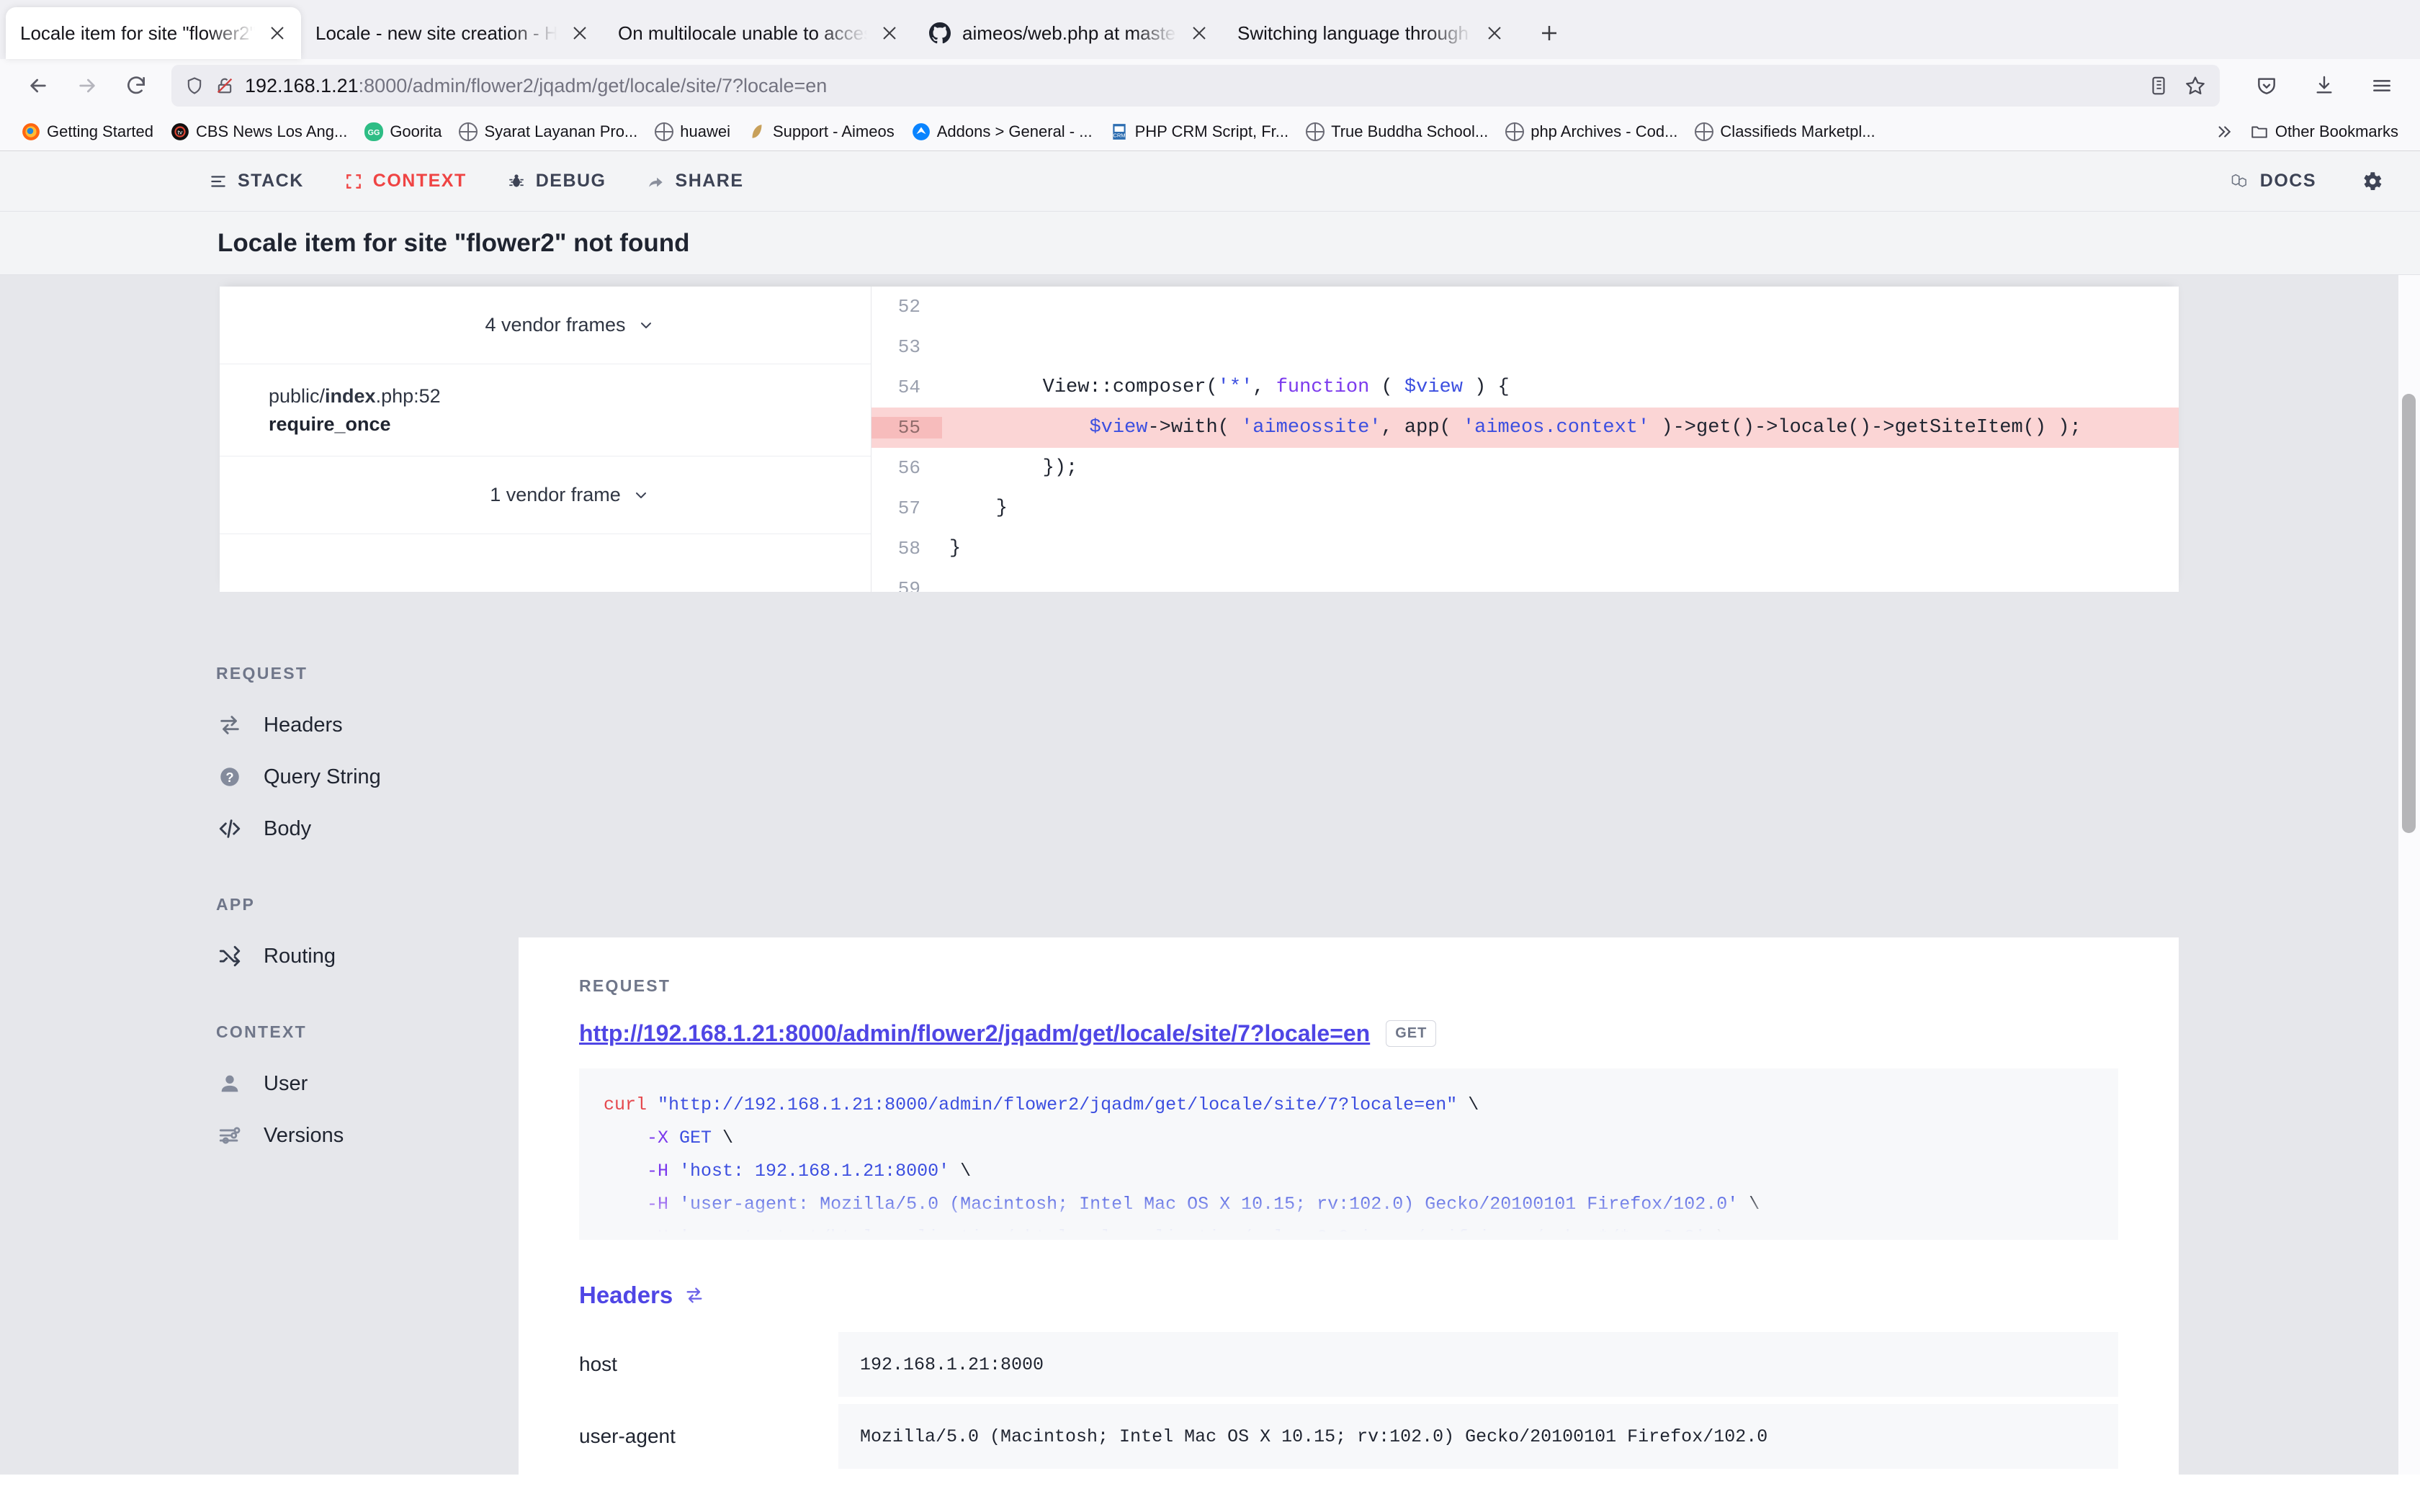 The width and height of the screenshot is (2420, 1512). Describe the element at coordinates (2158, 85) in the screenshot. I see `reader-view-icon` at that location.